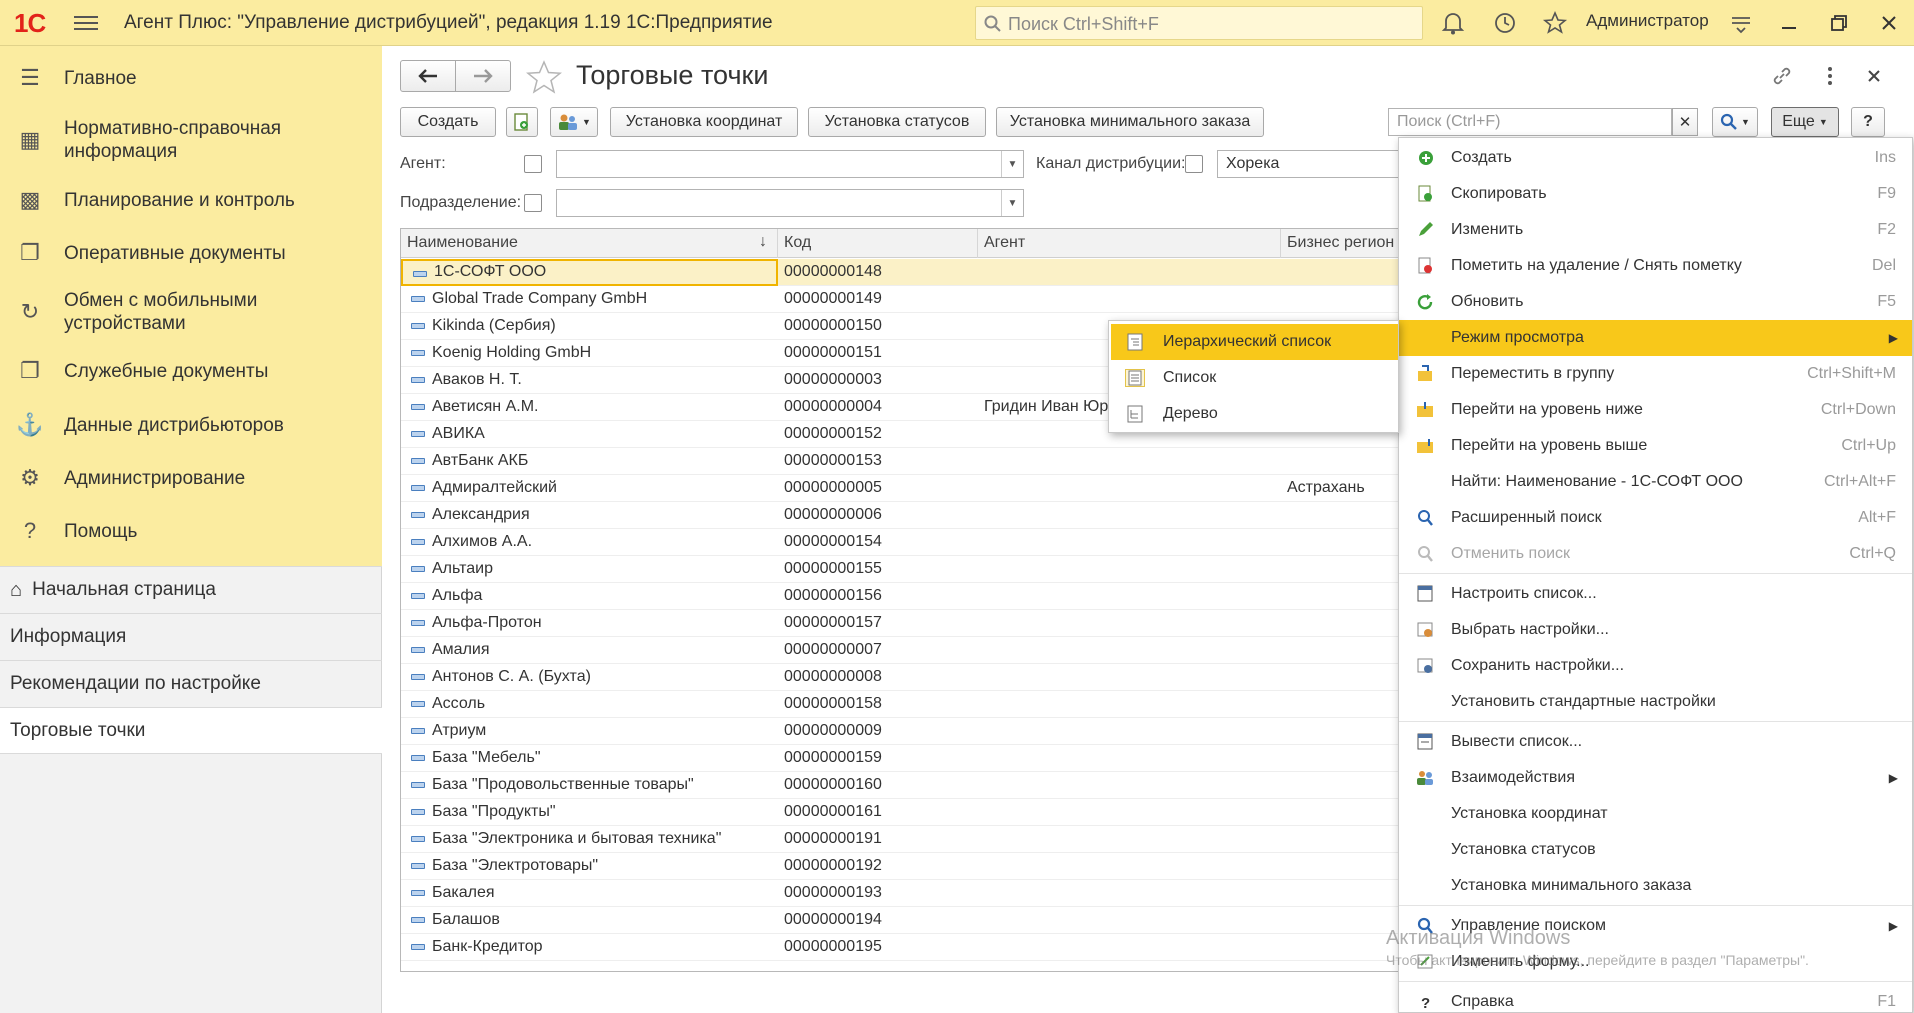 The width and height of the screenshot is (1914, 1013). What do you see at coordinates (191, 730) in the screenshot?
I see `nav-trade-points: Торговые точки` at bounding box center [191, 730].